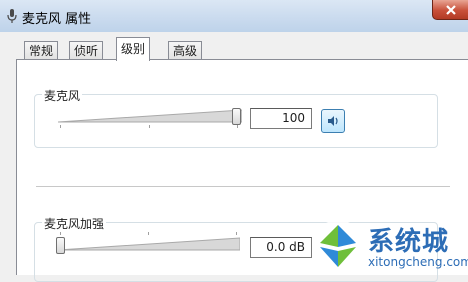 The width and height of the screenshot is (468, 282). What do you see at coordinates (62, 95) in the screenshot?
I see `microphone-label: 麦克风` at bounding box center [62, 95].